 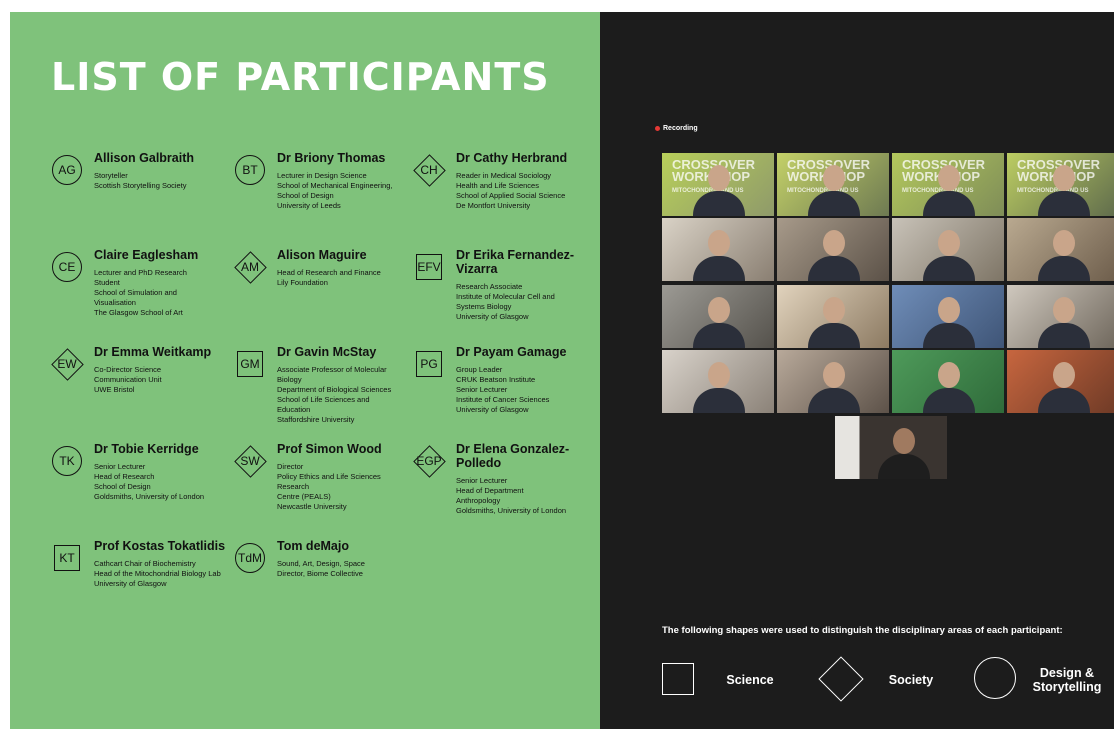 I want to click on participant-detail-line: School of Applied Social Science, so click(x=511, y=195).